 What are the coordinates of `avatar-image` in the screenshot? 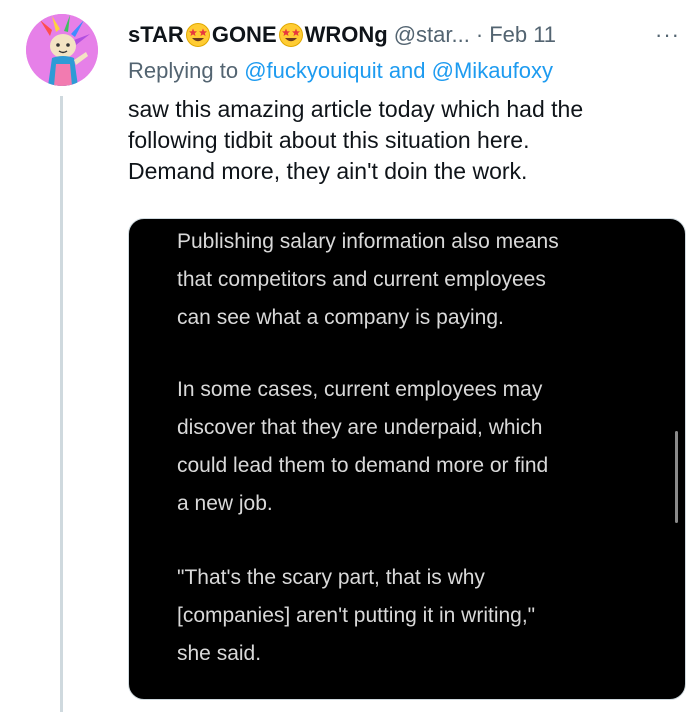 It's located at (62, 50).